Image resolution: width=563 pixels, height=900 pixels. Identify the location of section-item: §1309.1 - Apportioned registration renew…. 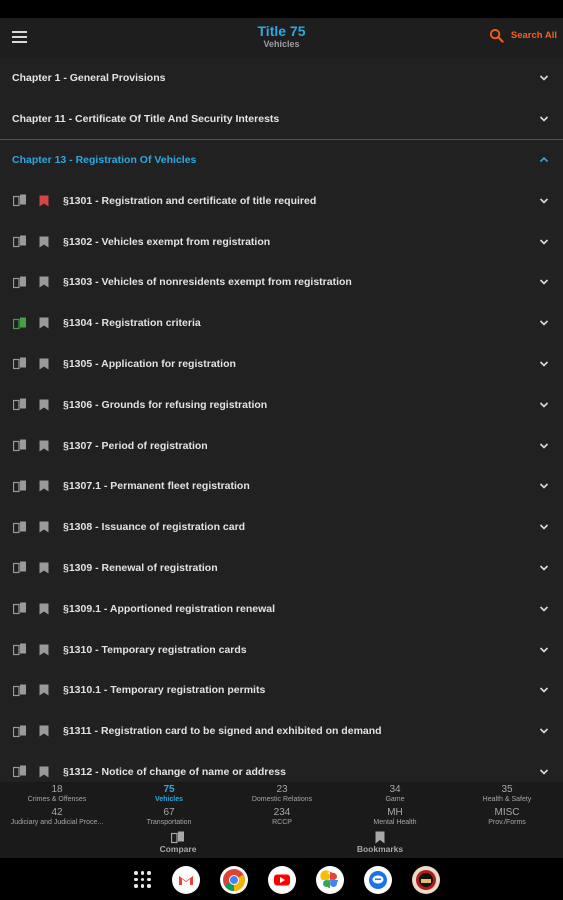
(281, 608).